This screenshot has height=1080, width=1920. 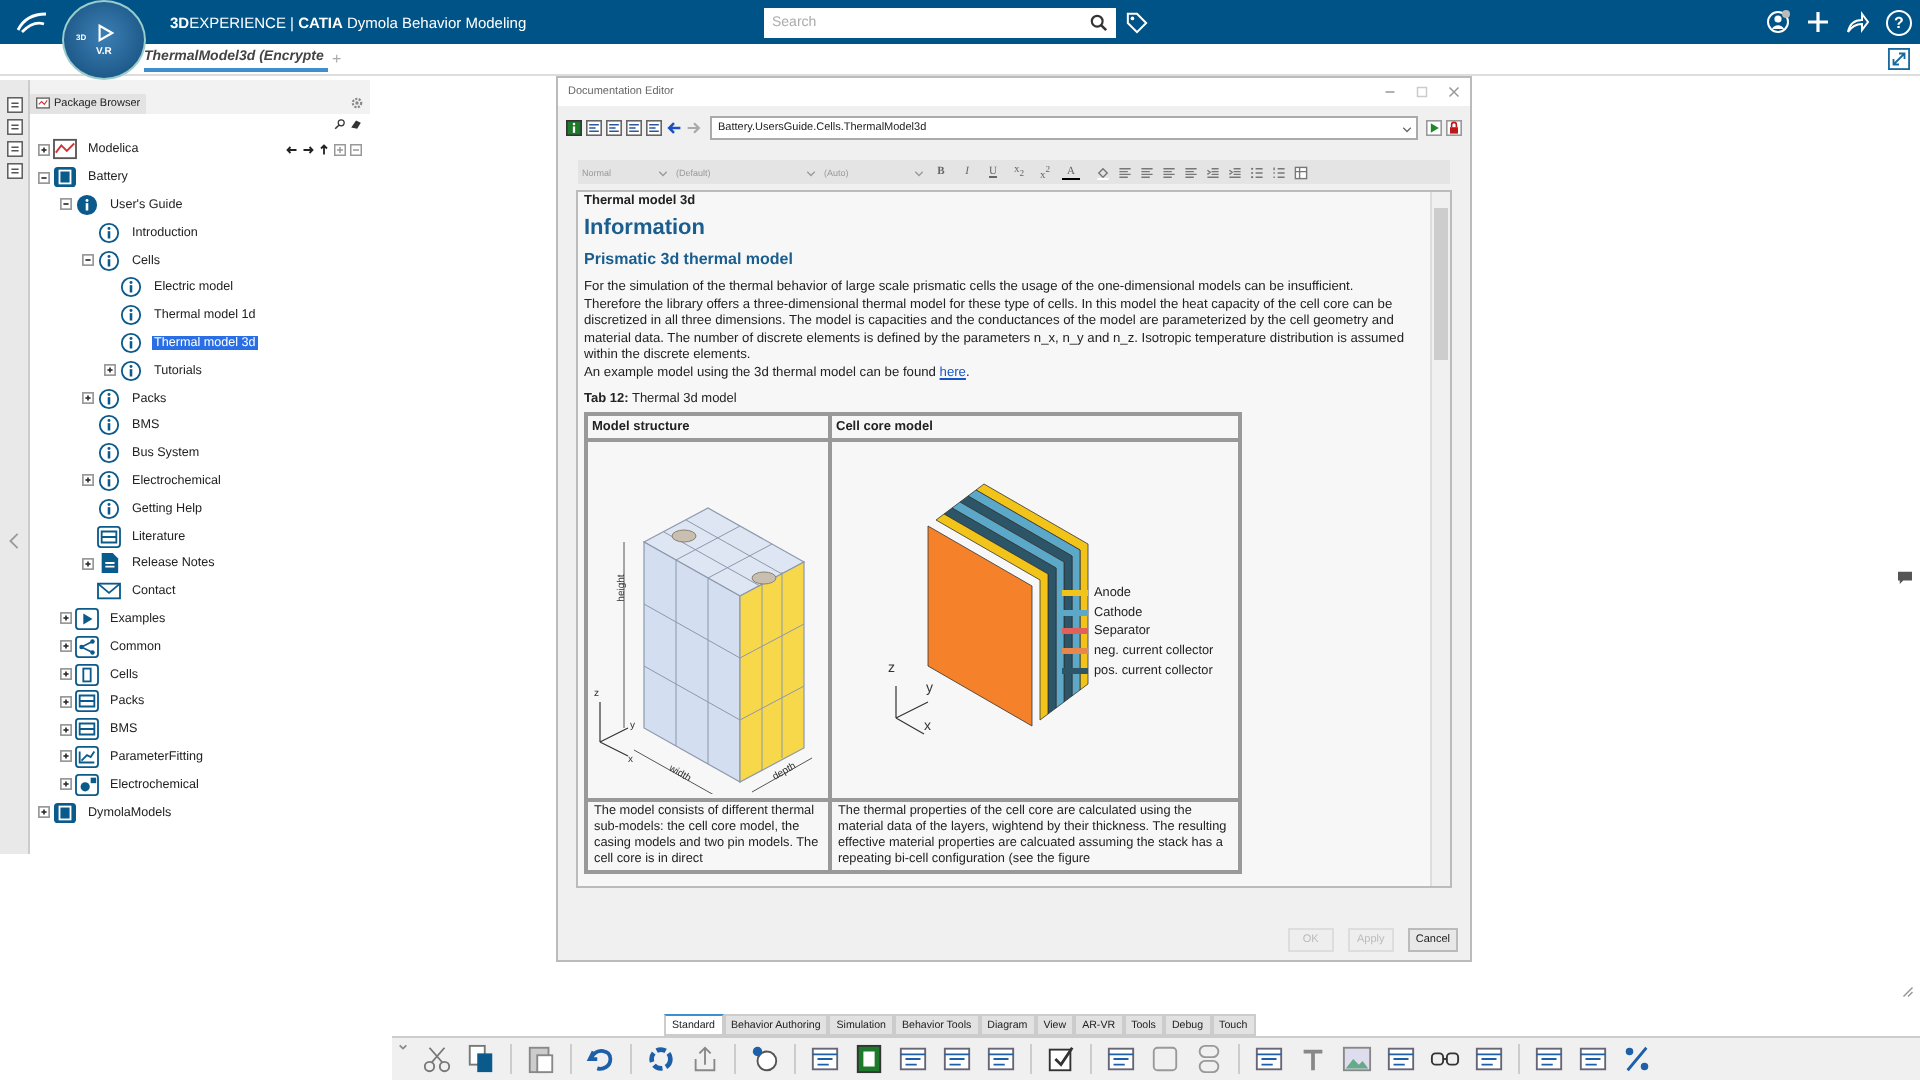 I want to click on scissors-icon, so click(x=437, y=1059).